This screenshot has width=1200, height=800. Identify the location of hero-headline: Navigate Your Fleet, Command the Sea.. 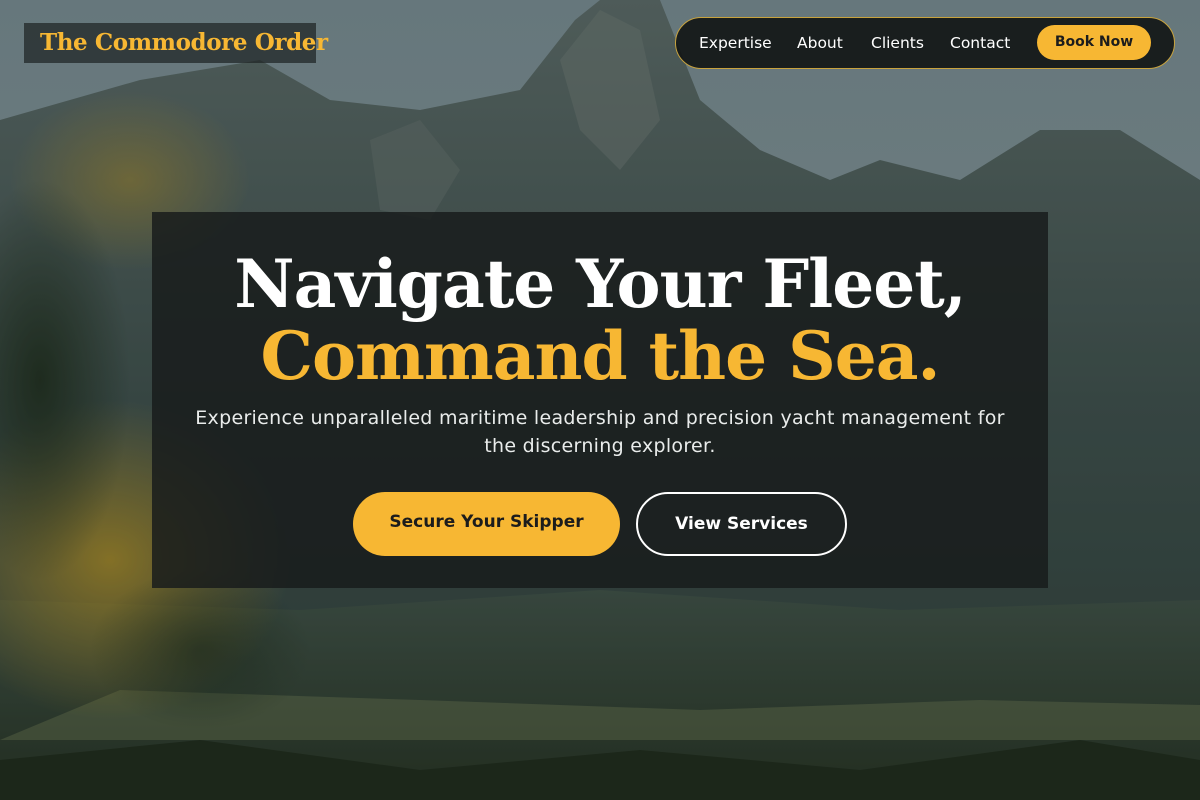
(600, 320).